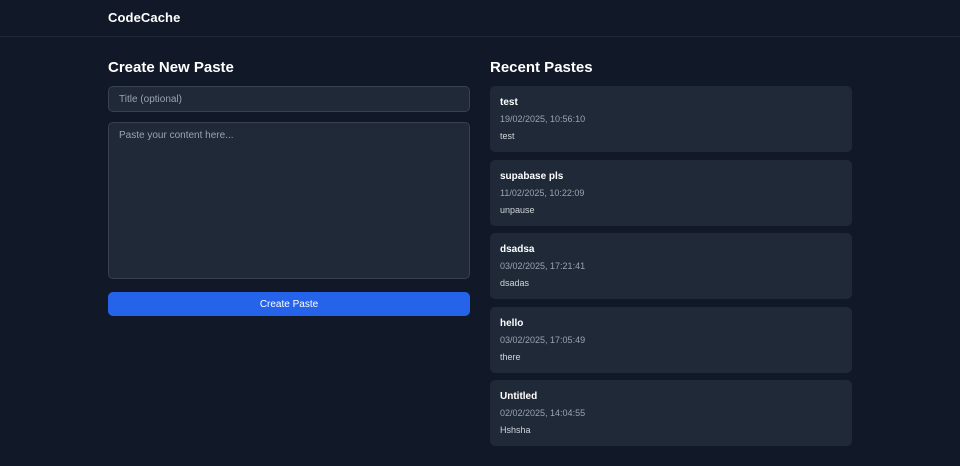 This screenshot has width=960, height=466. I want to click on paste-card-preview: Hshsha, so click(515, 430).